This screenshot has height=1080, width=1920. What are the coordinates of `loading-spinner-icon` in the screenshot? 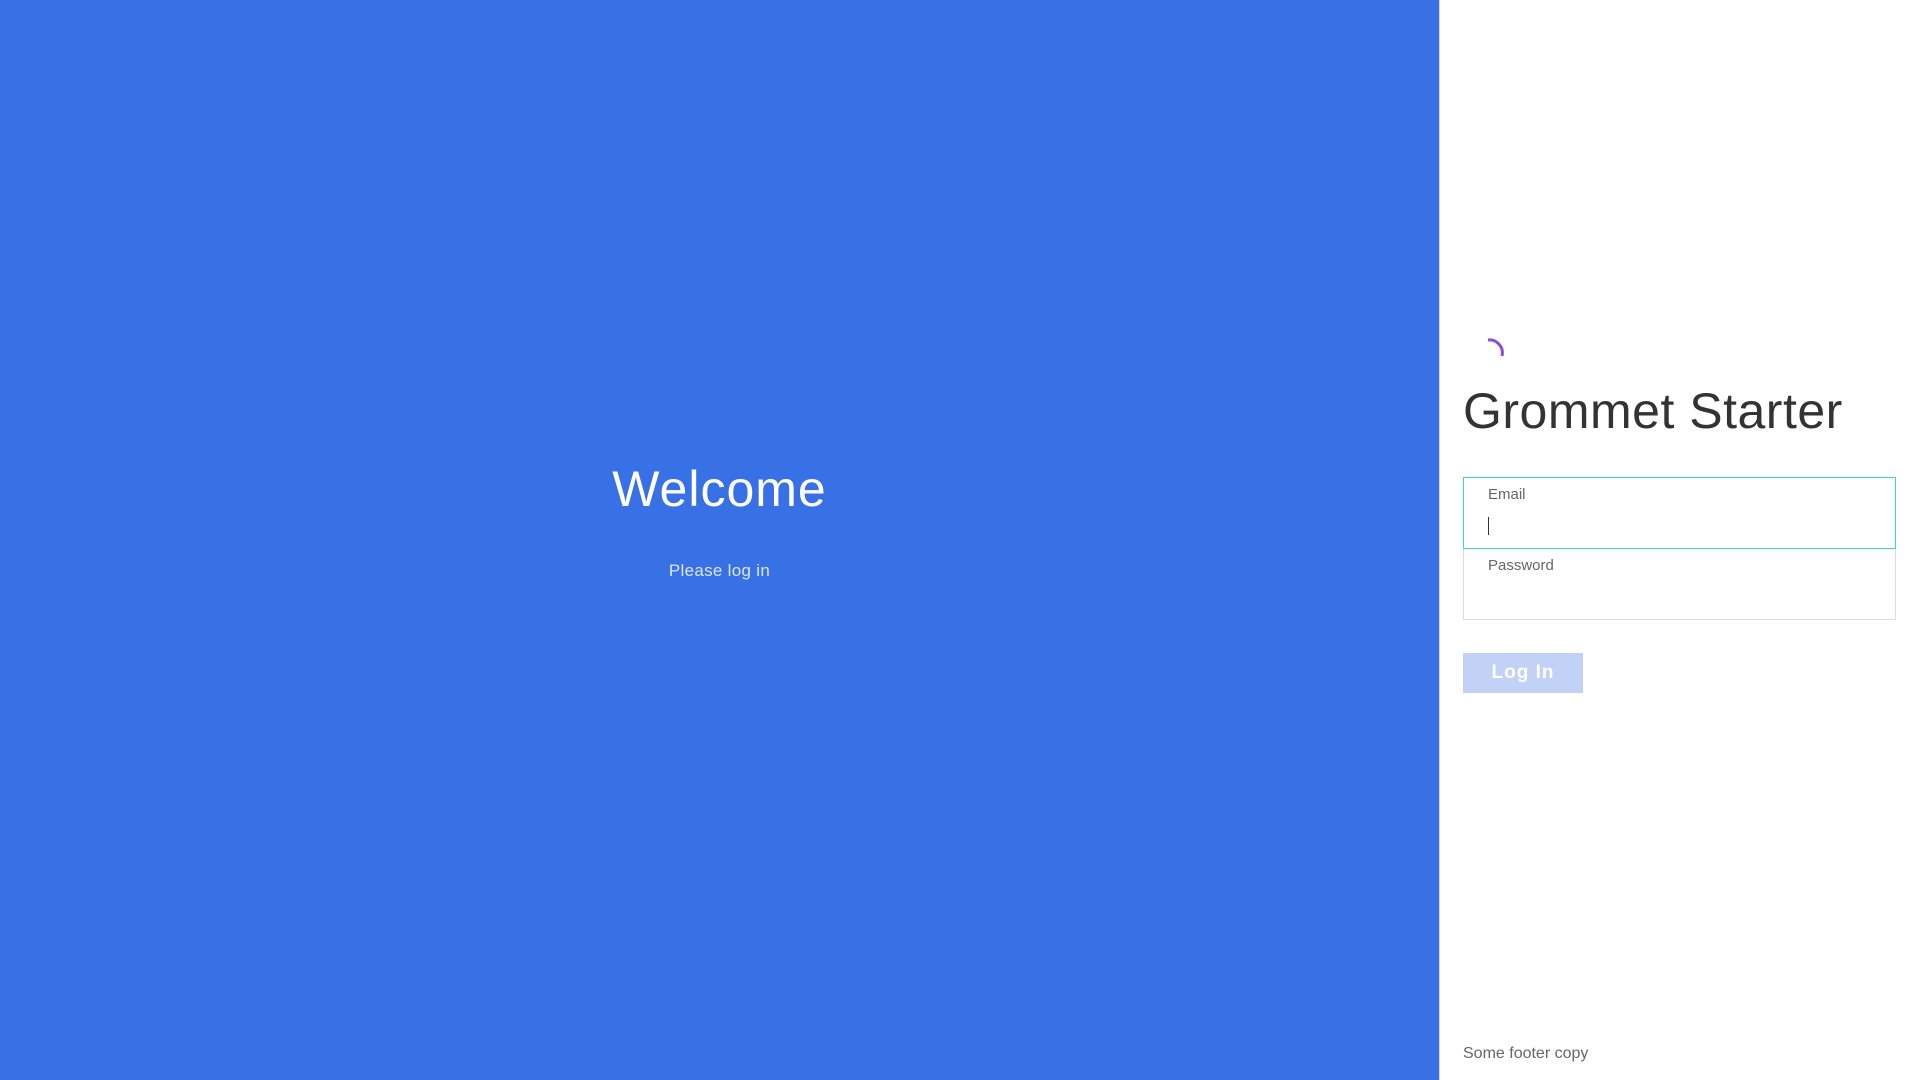 It's located at (1495, 347).